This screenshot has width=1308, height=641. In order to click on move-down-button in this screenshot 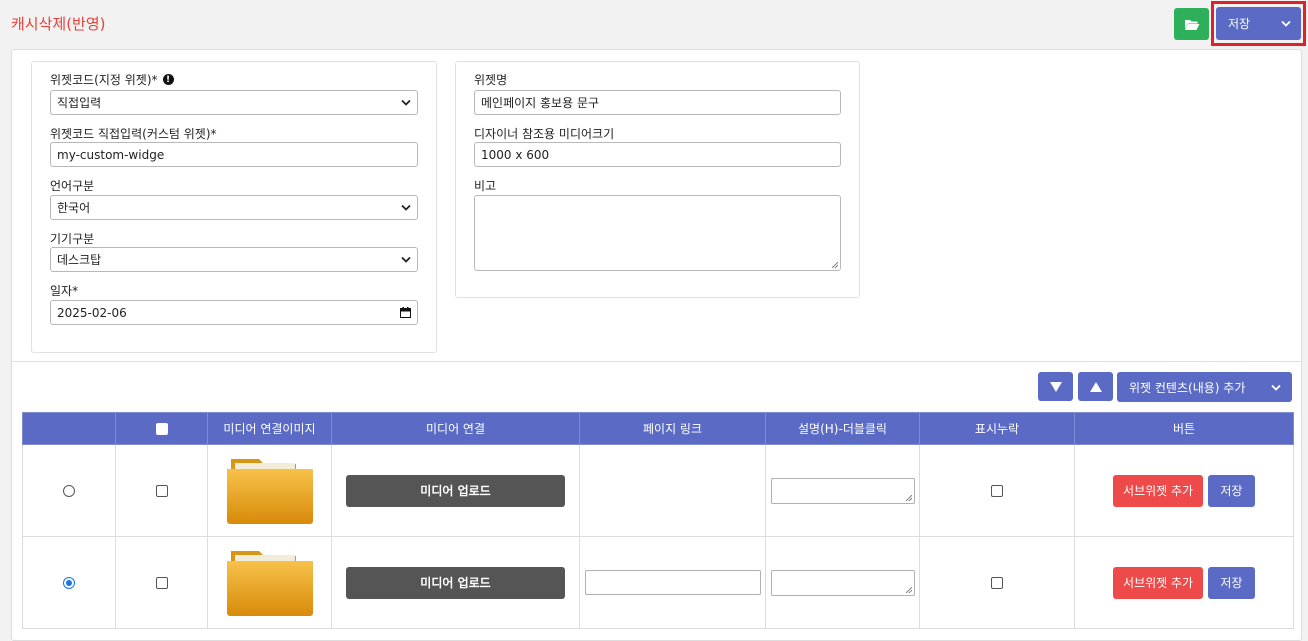, I will do `click(1055, 386)`.